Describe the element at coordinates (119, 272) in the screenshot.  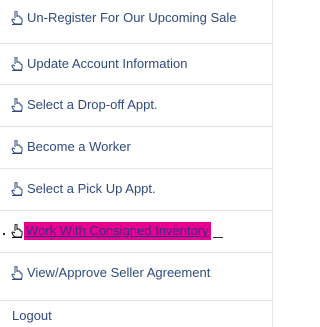
I see `menu-item-label: View/Approve Seller Agreement` at that location.